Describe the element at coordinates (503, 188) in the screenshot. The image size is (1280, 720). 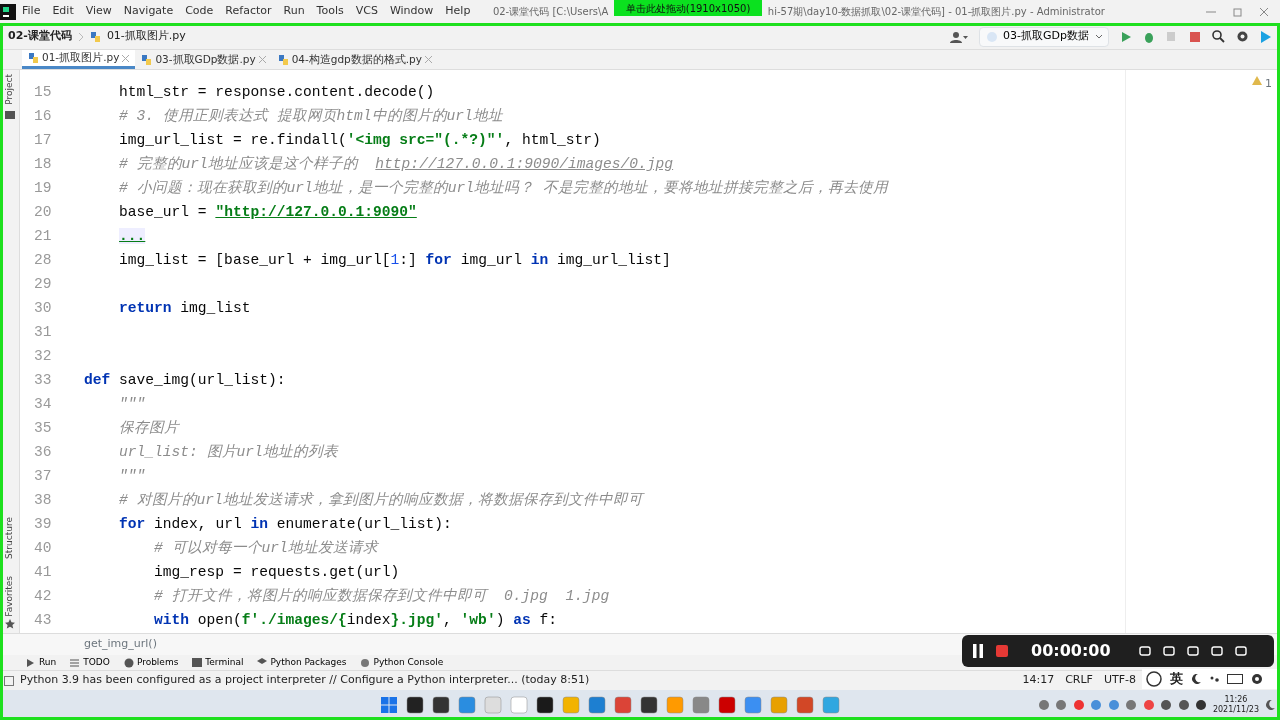
I see `code-line: # 小问题：现在获取到的url地址，是一个完整的url地址吗？ 不是完整的地址，要将地址拼接完整之后，再去使用` at that location.